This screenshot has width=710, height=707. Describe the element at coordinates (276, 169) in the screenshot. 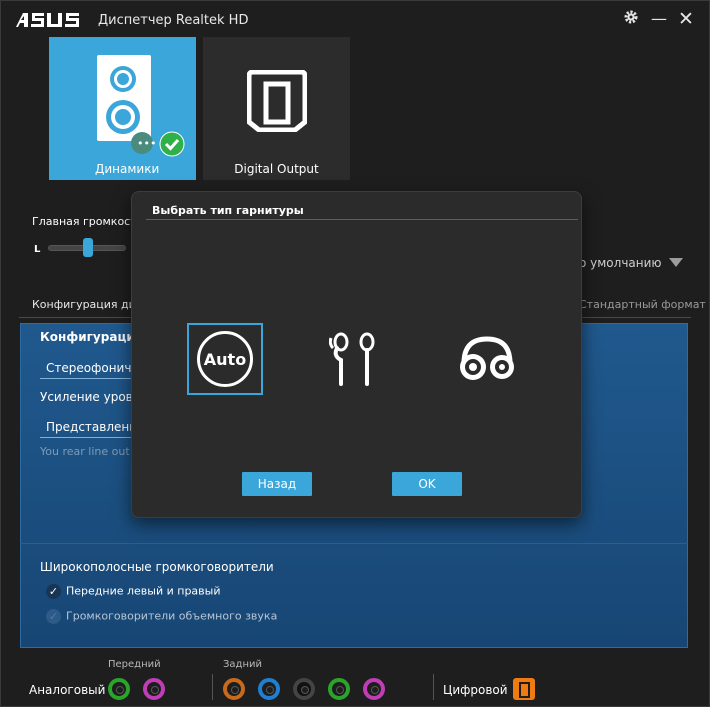

I see `device-label: Digital Output` at that location.